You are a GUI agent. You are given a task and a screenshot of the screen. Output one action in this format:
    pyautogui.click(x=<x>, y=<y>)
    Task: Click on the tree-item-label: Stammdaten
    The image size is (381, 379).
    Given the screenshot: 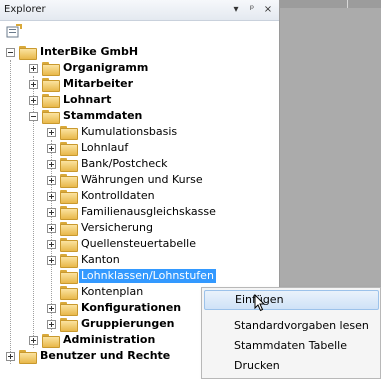 What is the action you would take?
    pyautogui.click(x=103, y=115)
    